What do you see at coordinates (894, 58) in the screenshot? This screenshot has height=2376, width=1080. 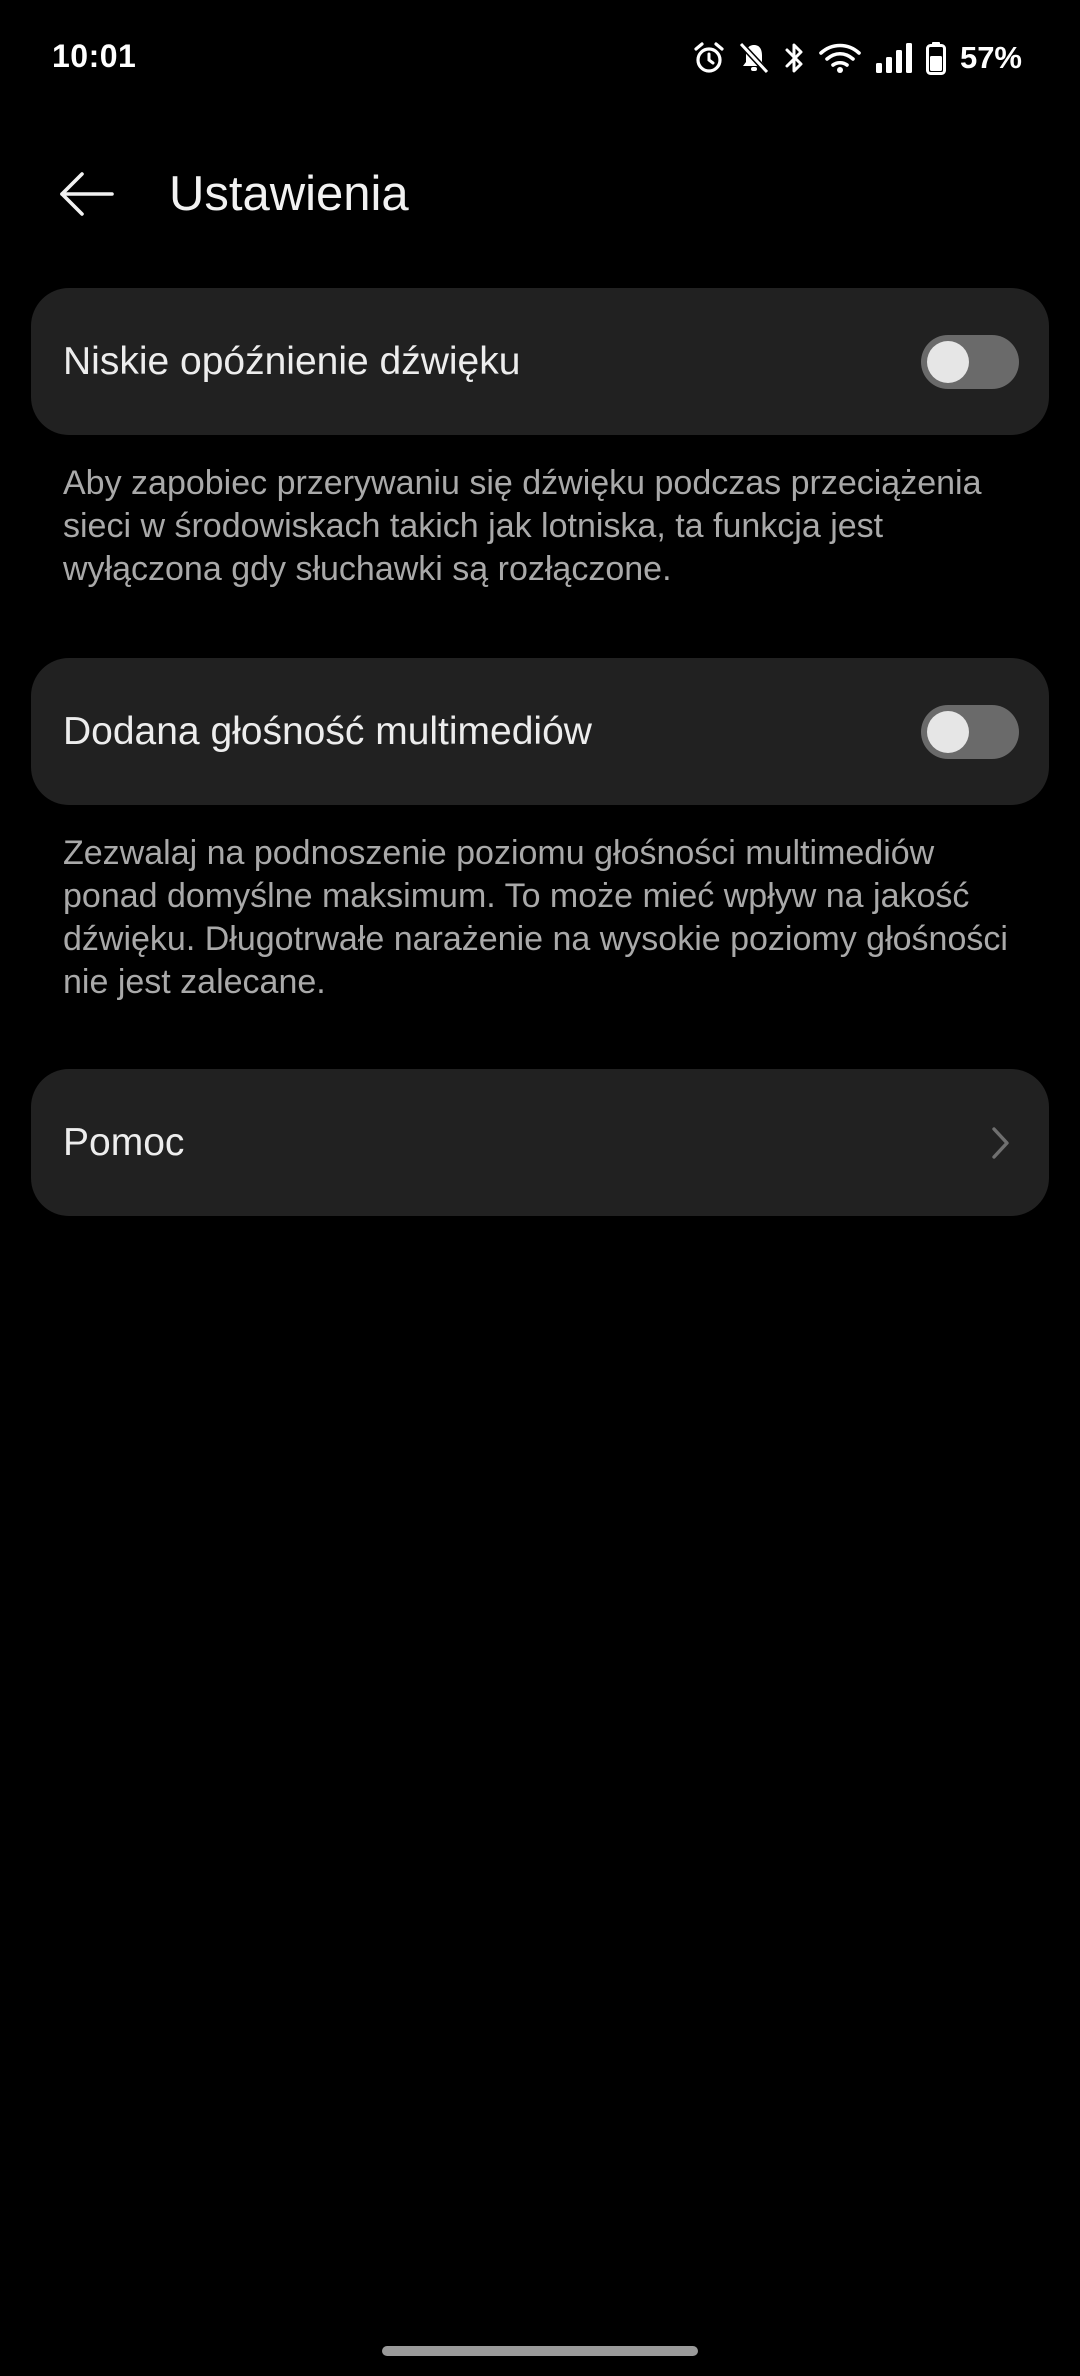 I see `signal-icon` at bounding box center [894, 58].